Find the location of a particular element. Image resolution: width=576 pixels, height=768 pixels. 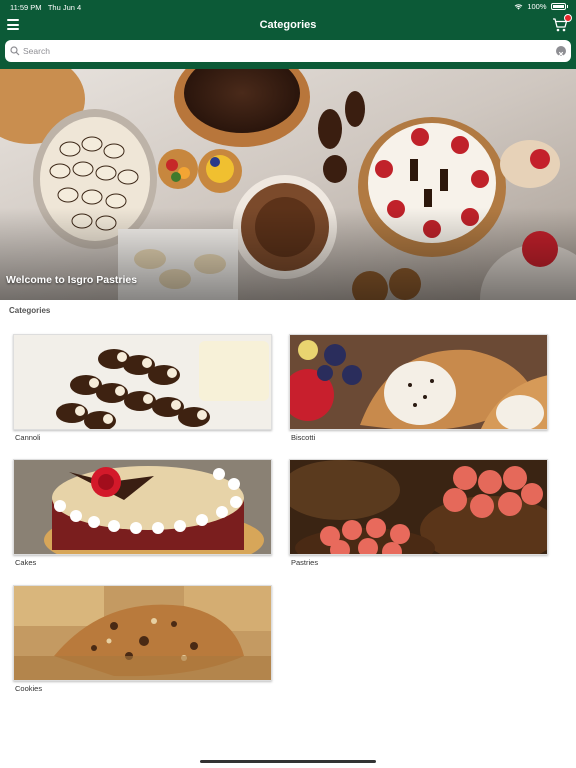

clear-search-icon is located at coordinates (561, 51).